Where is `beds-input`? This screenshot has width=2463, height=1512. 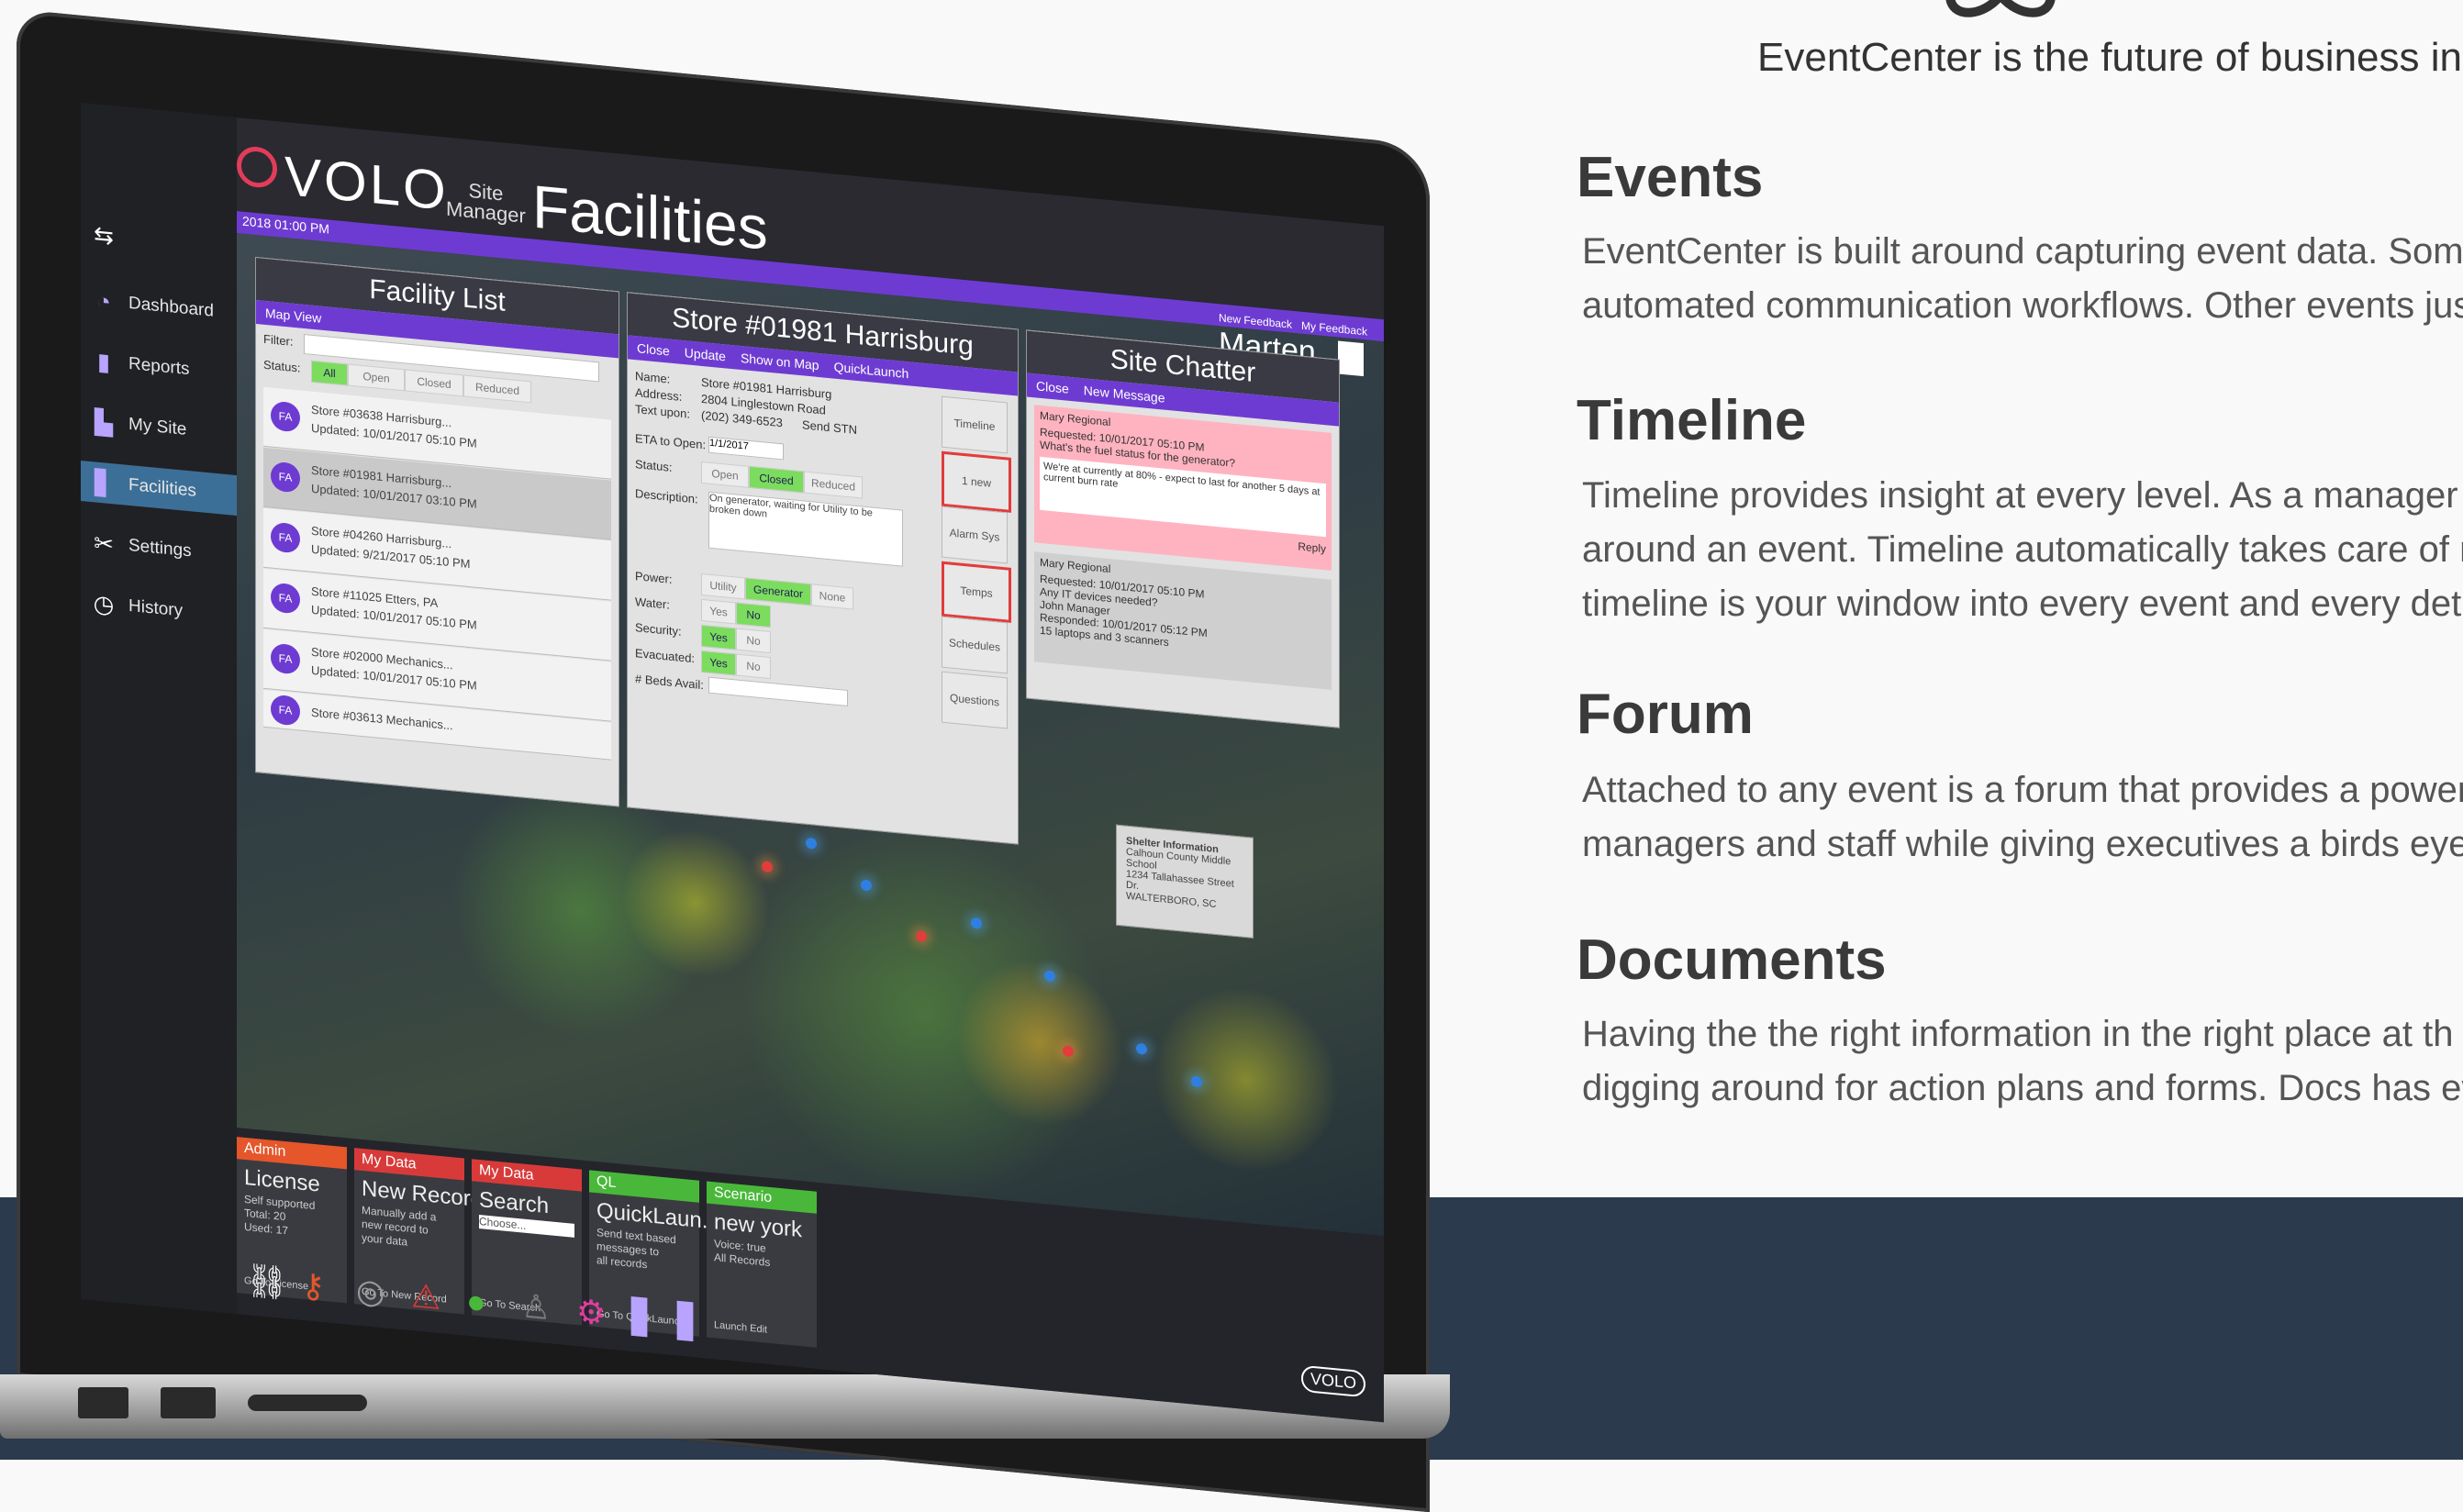
beds-input is located at coordinates (778, 692).